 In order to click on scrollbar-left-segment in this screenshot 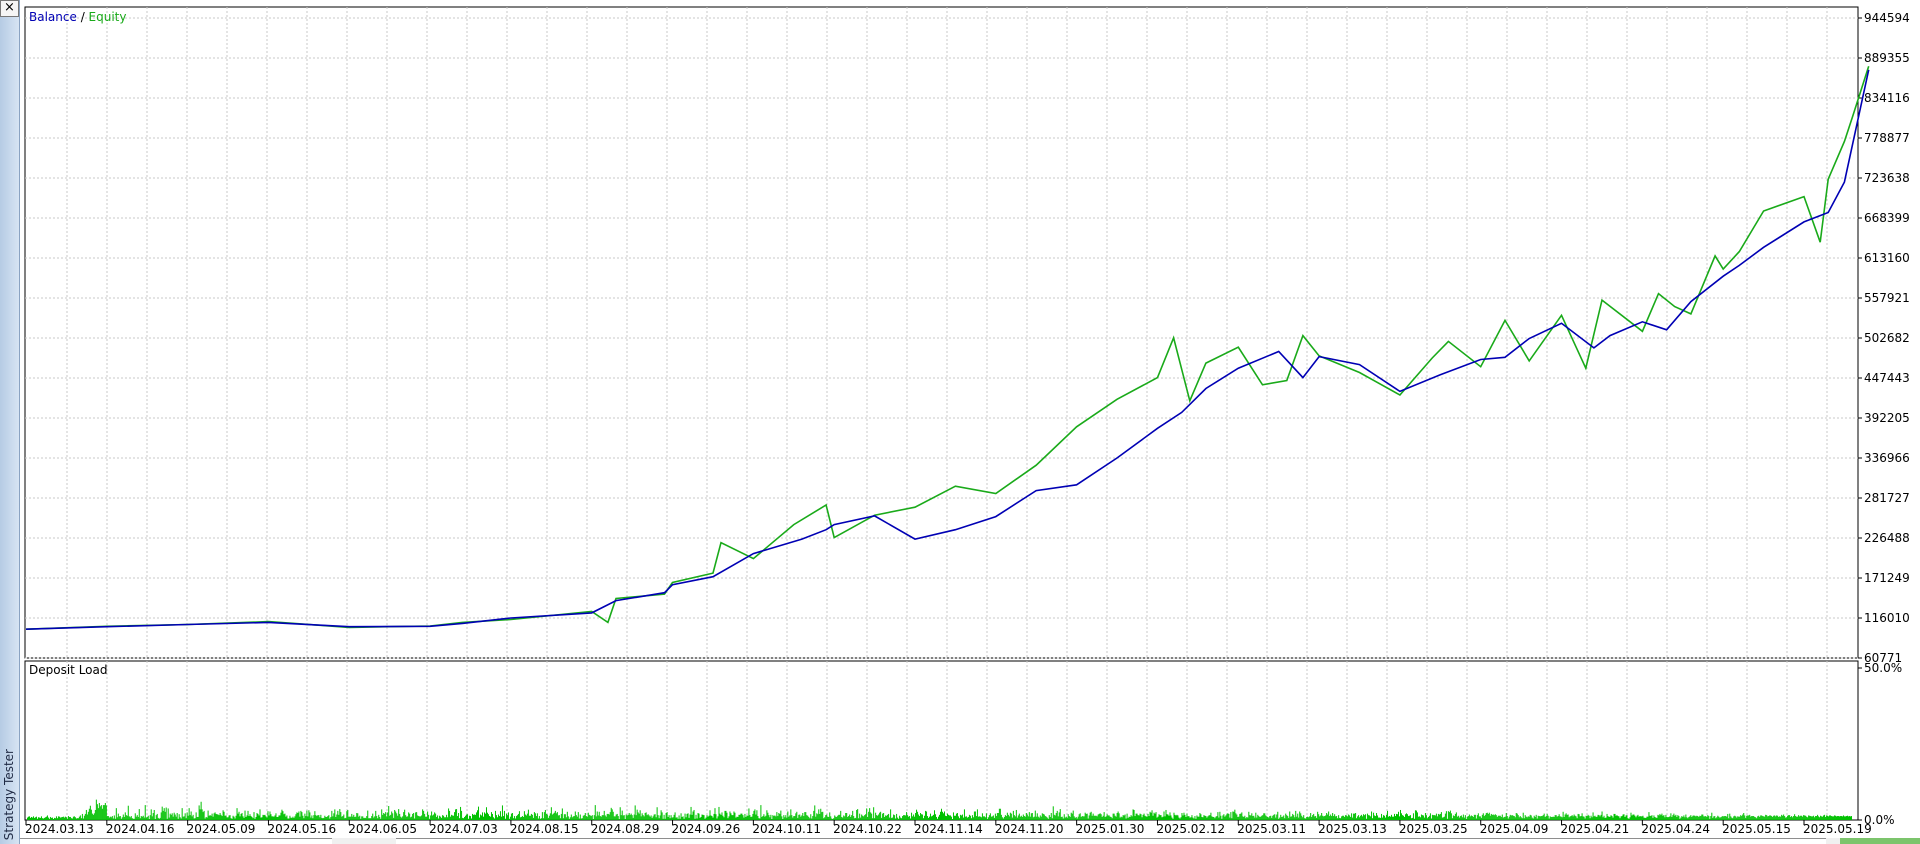, I will do `click(176, 841)`.